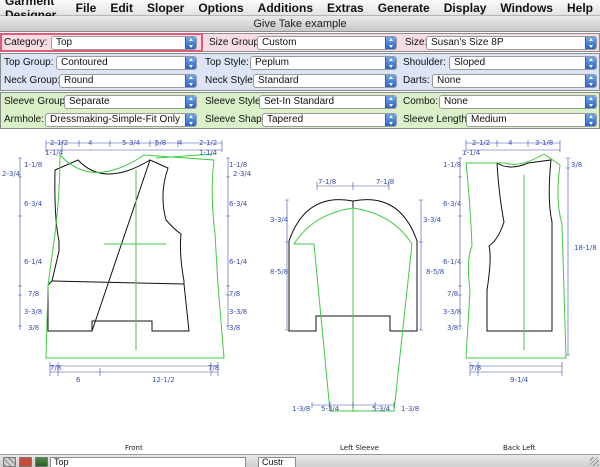 The image size is (600, 467). Describe the element at coordinates (238, 262) in the screenshot. I see `front-dim-right-4: 6-1/4` at that location.